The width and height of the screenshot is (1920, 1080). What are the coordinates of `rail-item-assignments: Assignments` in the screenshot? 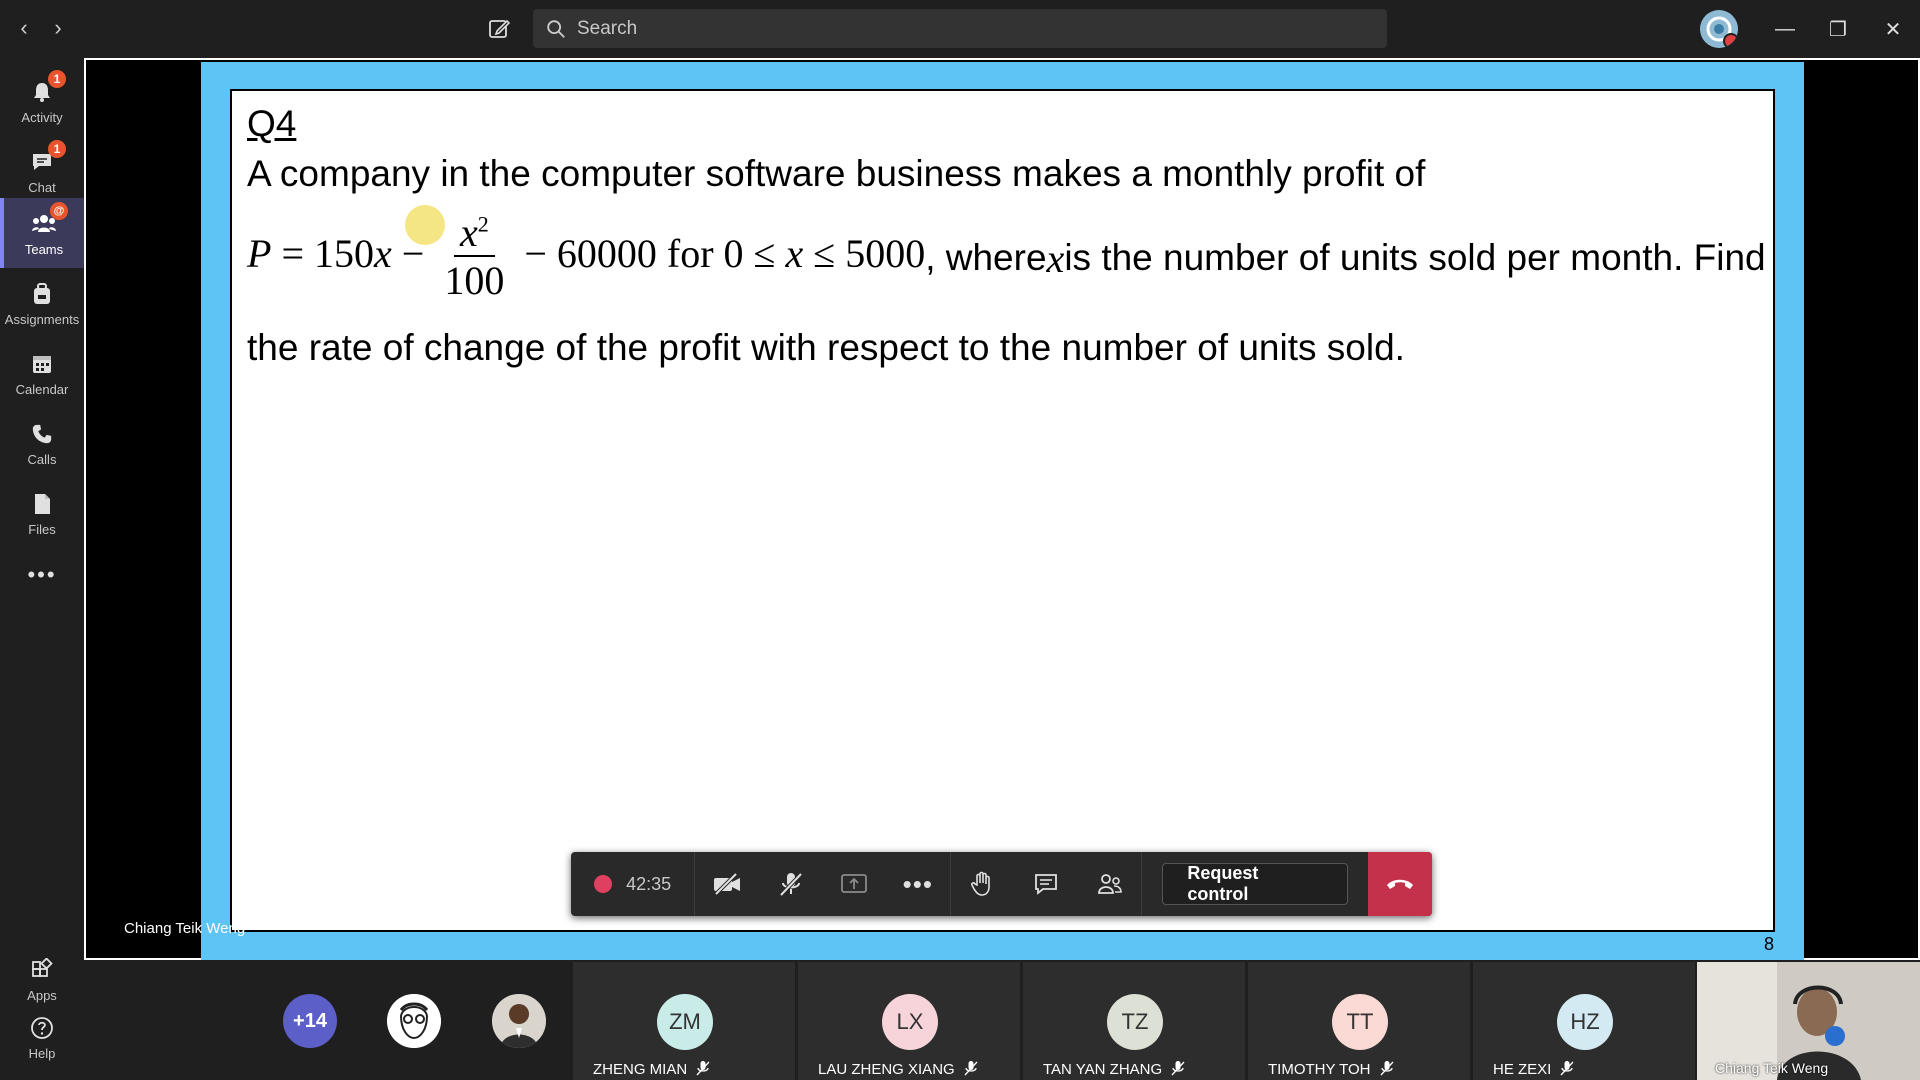 It's located at (42, 303).